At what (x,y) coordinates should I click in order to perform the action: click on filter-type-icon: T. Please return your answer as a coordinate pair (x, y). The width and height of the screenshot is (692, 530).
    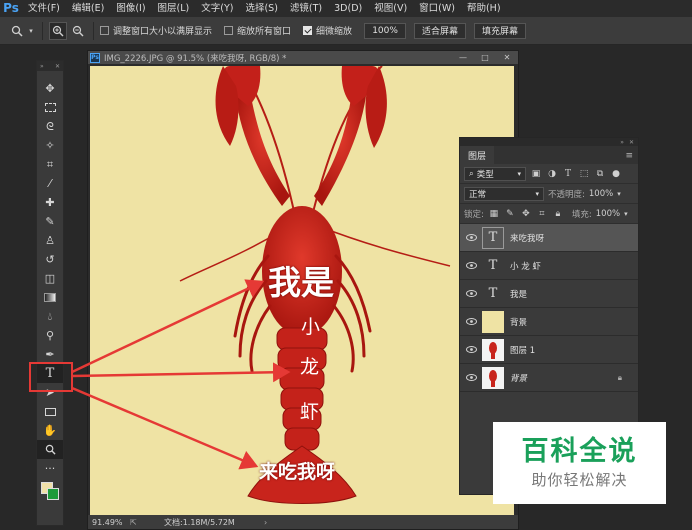
    Looking at the image, I should click on (568, 174).